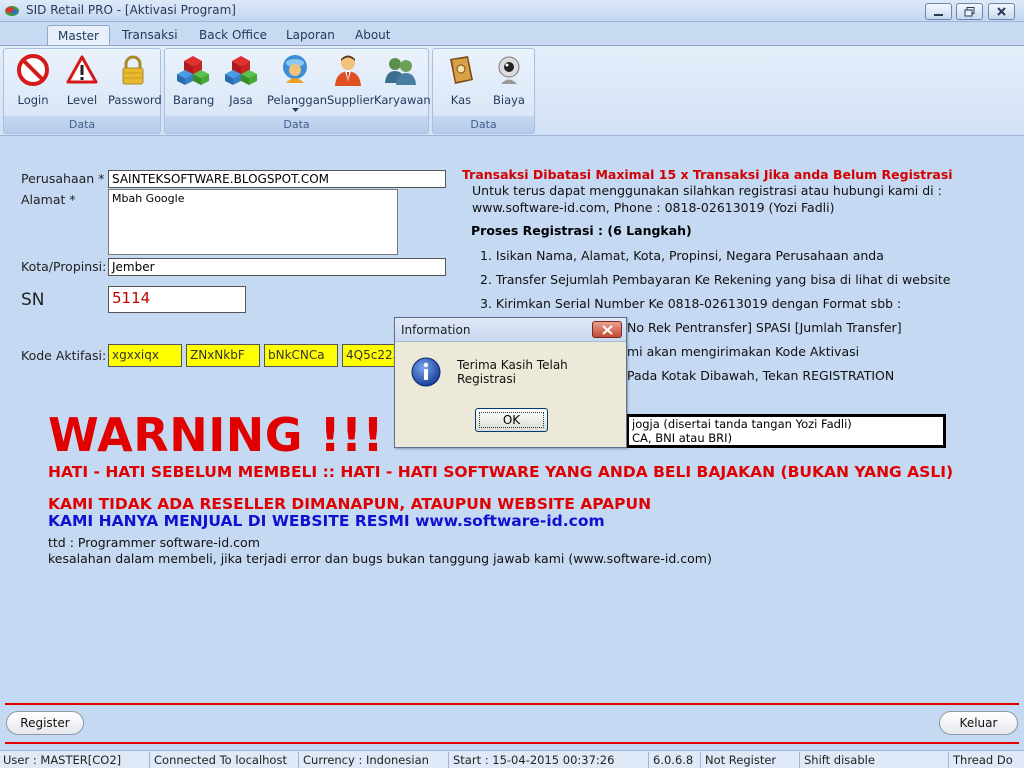 Image resolution: width=1024 pixels, height=768 pixels. What do you see at coordinates (761, 375) in the screenshot?
I see `registration-step: Pada Kotak Dibawah, Tekan REGISTRATION` at bounding box center [761, 375].